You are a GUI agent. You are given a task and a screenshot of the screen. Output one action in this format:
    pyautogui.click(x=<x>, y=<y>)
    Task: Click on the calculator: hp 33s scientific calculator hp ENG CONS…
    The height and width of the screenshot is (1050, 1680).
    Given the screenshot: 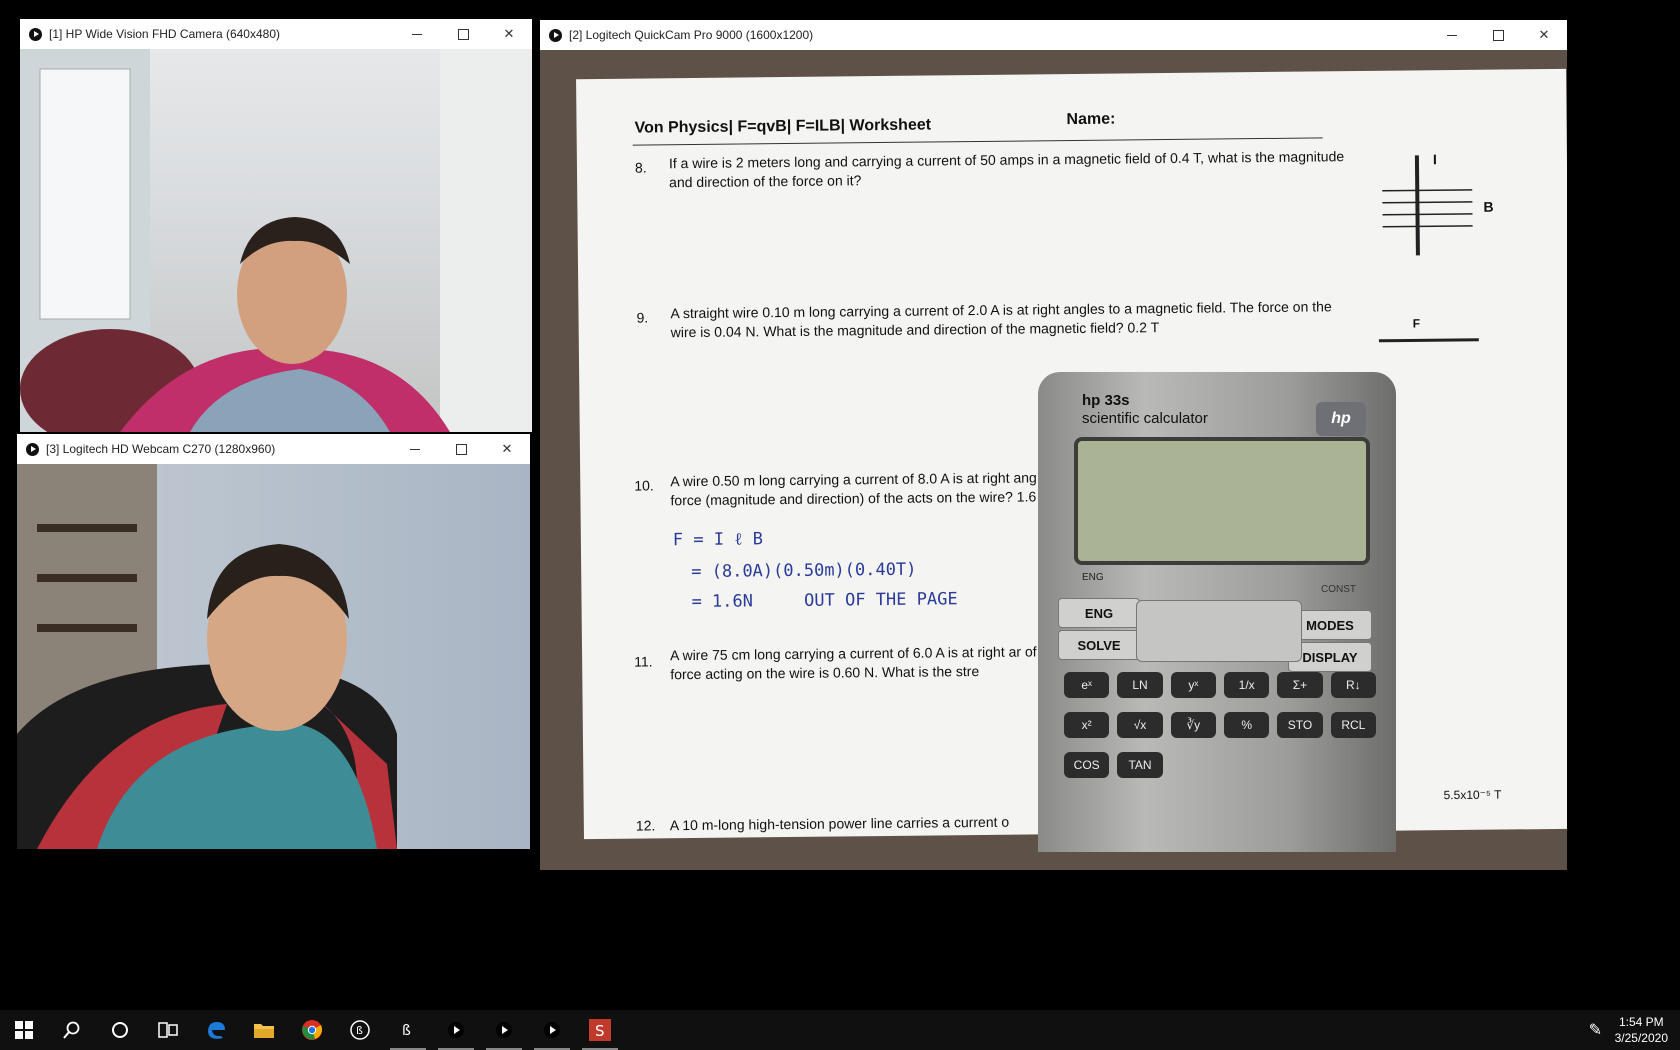 What is the action you would take?
    pyautogui.click(x=1217, y=612)
    